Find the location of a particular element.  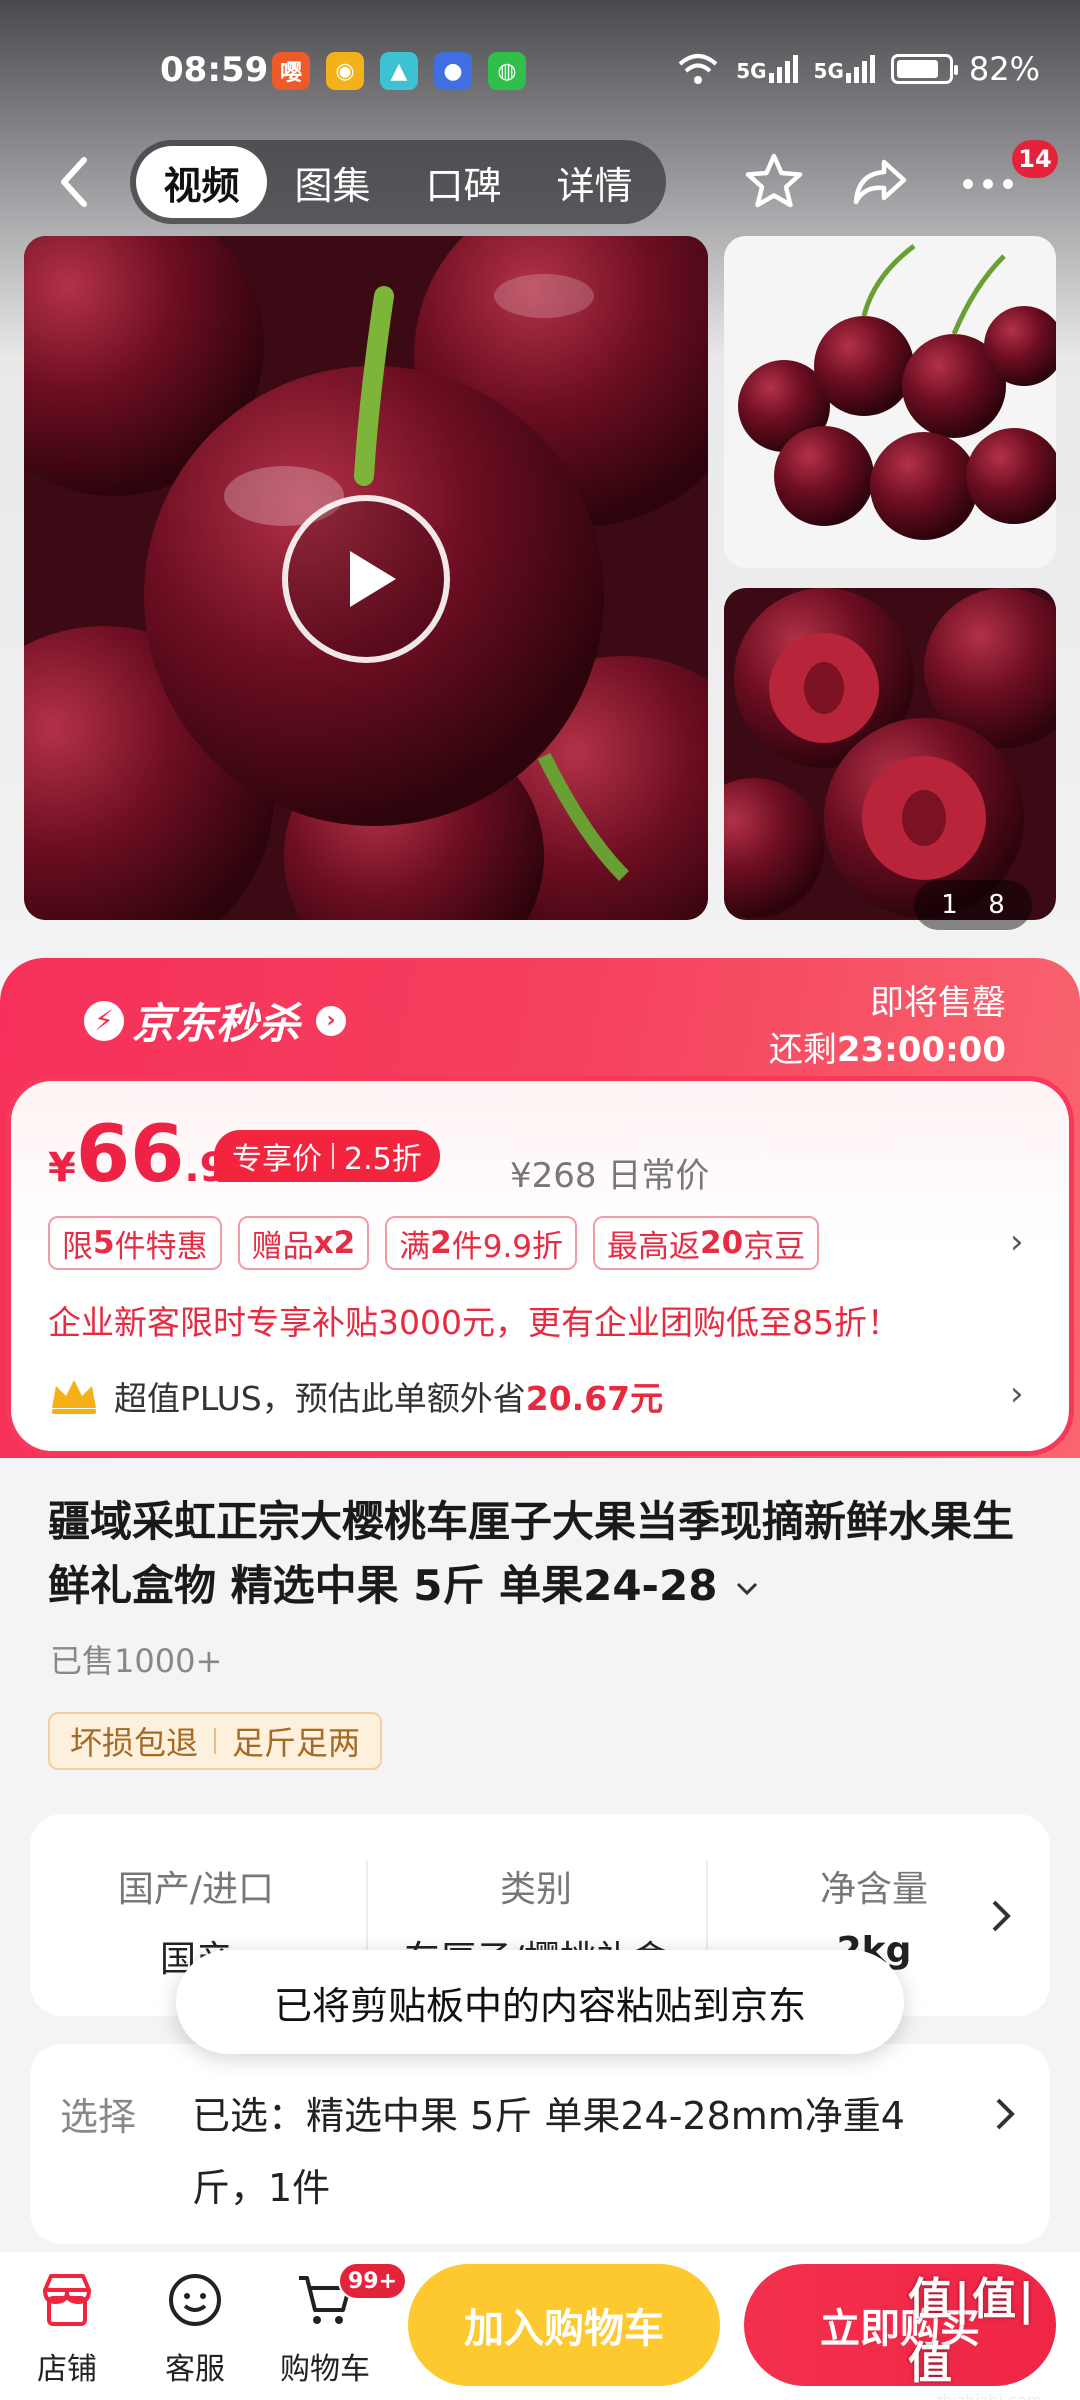

exclusive-price-badge: 专享价 2.5折 is located at coordinates (327, 1156).